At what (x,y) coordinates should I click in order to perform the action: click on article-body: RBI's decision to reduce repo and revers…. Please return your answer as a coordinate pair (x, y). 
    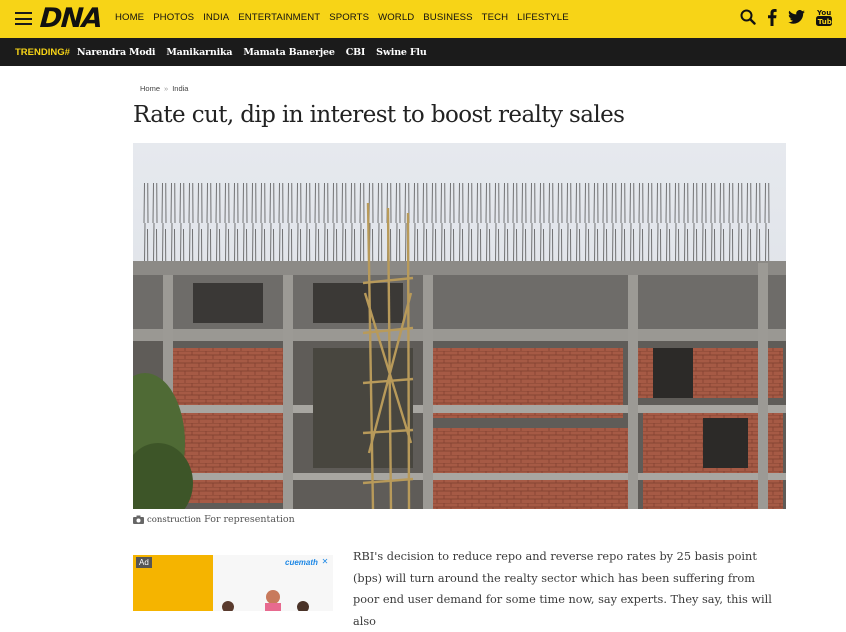
    Looking at the image, I should click on (562, 589).